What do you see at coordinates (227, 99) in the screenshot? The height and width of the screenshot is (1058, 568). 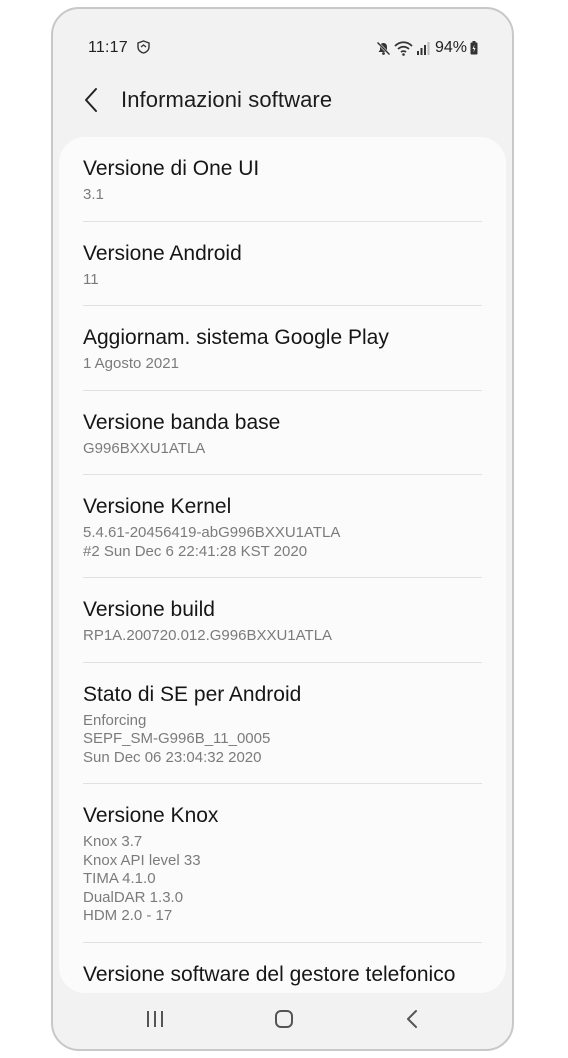 I see `page-title: Informazioni software` at bounding box center [227, 99].